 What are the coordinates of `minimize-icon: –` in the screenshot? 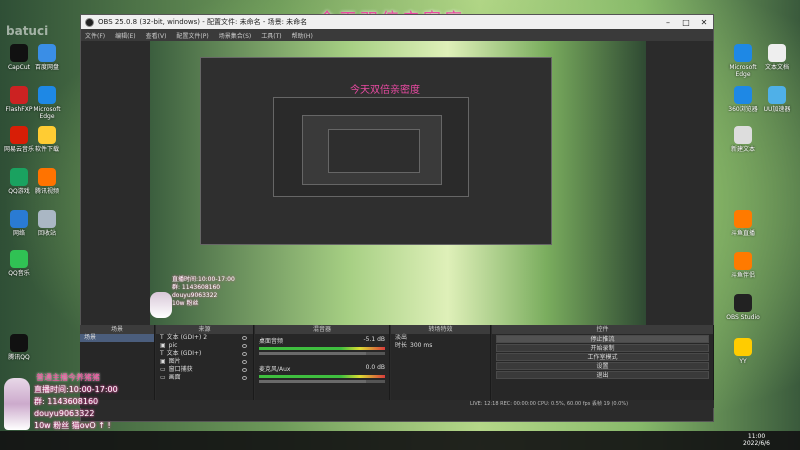 It's located at (668, 22).